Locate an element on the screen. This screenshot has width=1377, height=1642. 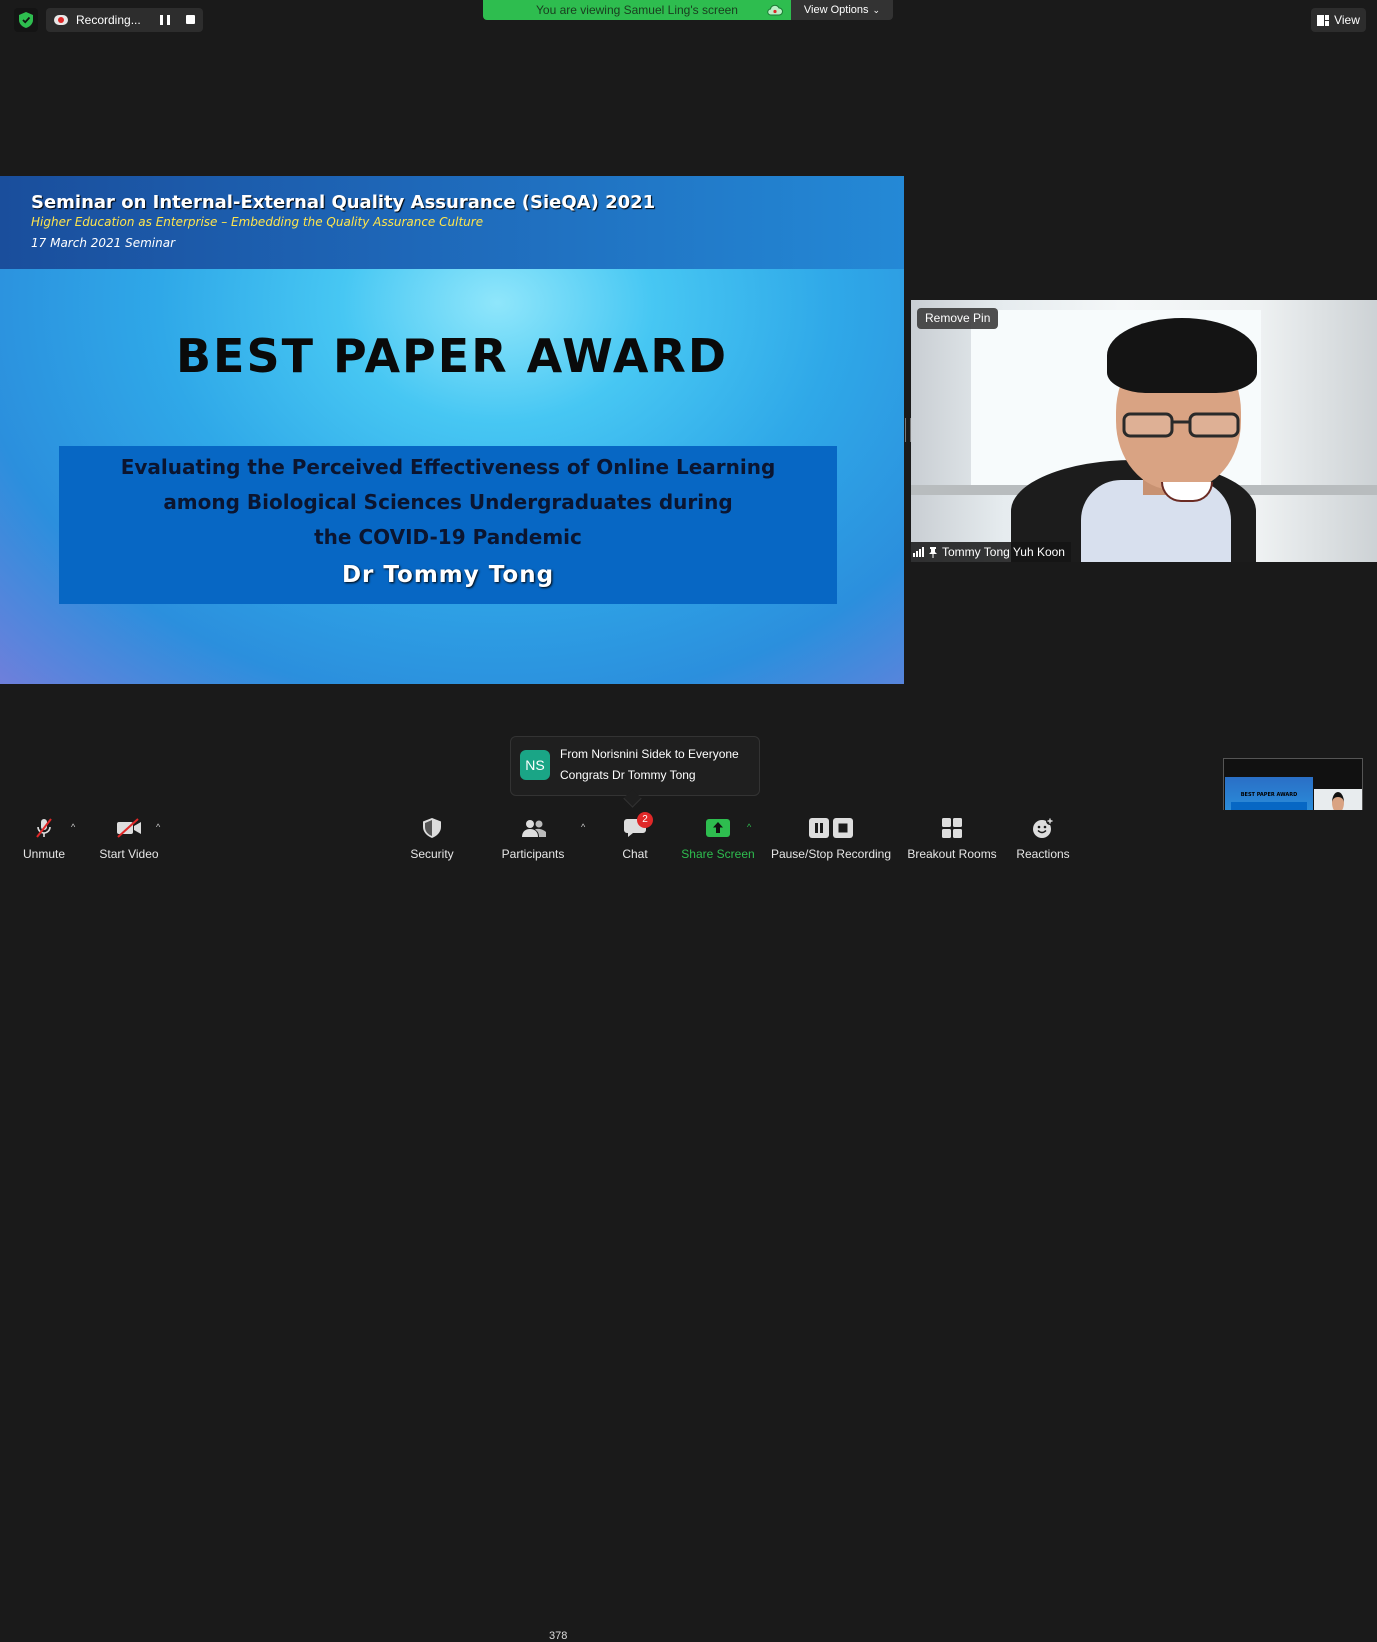
view-options-label: View Options is located at coordinates (836, 10).